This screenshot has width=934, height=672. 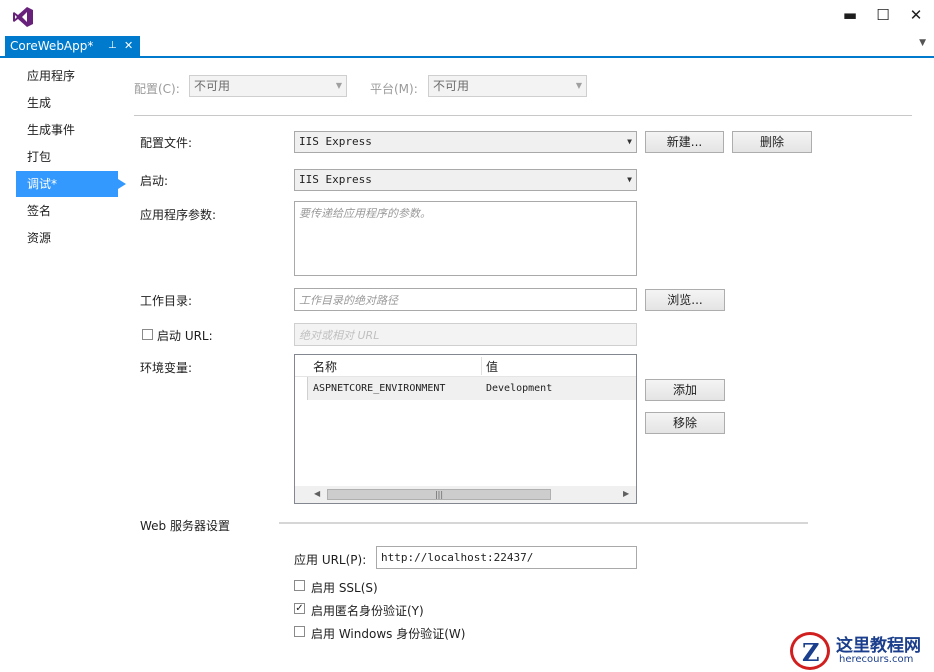 I want to click on profile-select-value: IIS Express, so click(x=335, y=141).